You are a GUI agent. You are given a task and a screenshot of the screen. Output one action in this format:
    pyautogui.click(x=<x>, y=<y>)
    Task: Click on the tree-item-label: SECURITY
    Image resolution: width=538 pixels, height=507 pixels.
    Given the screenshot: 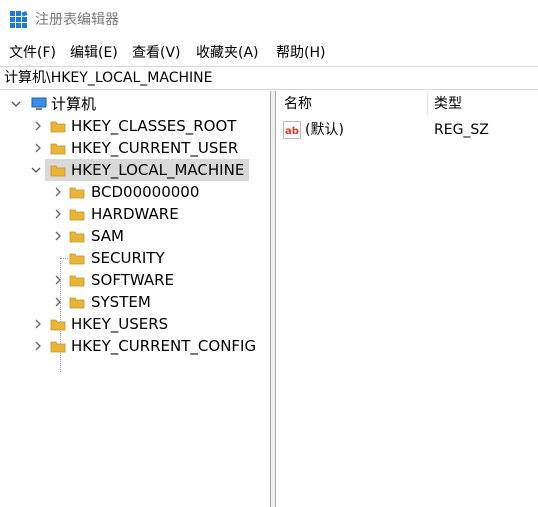 What is the action you would take?
    pyautogui.click(x=128, y=258)
    